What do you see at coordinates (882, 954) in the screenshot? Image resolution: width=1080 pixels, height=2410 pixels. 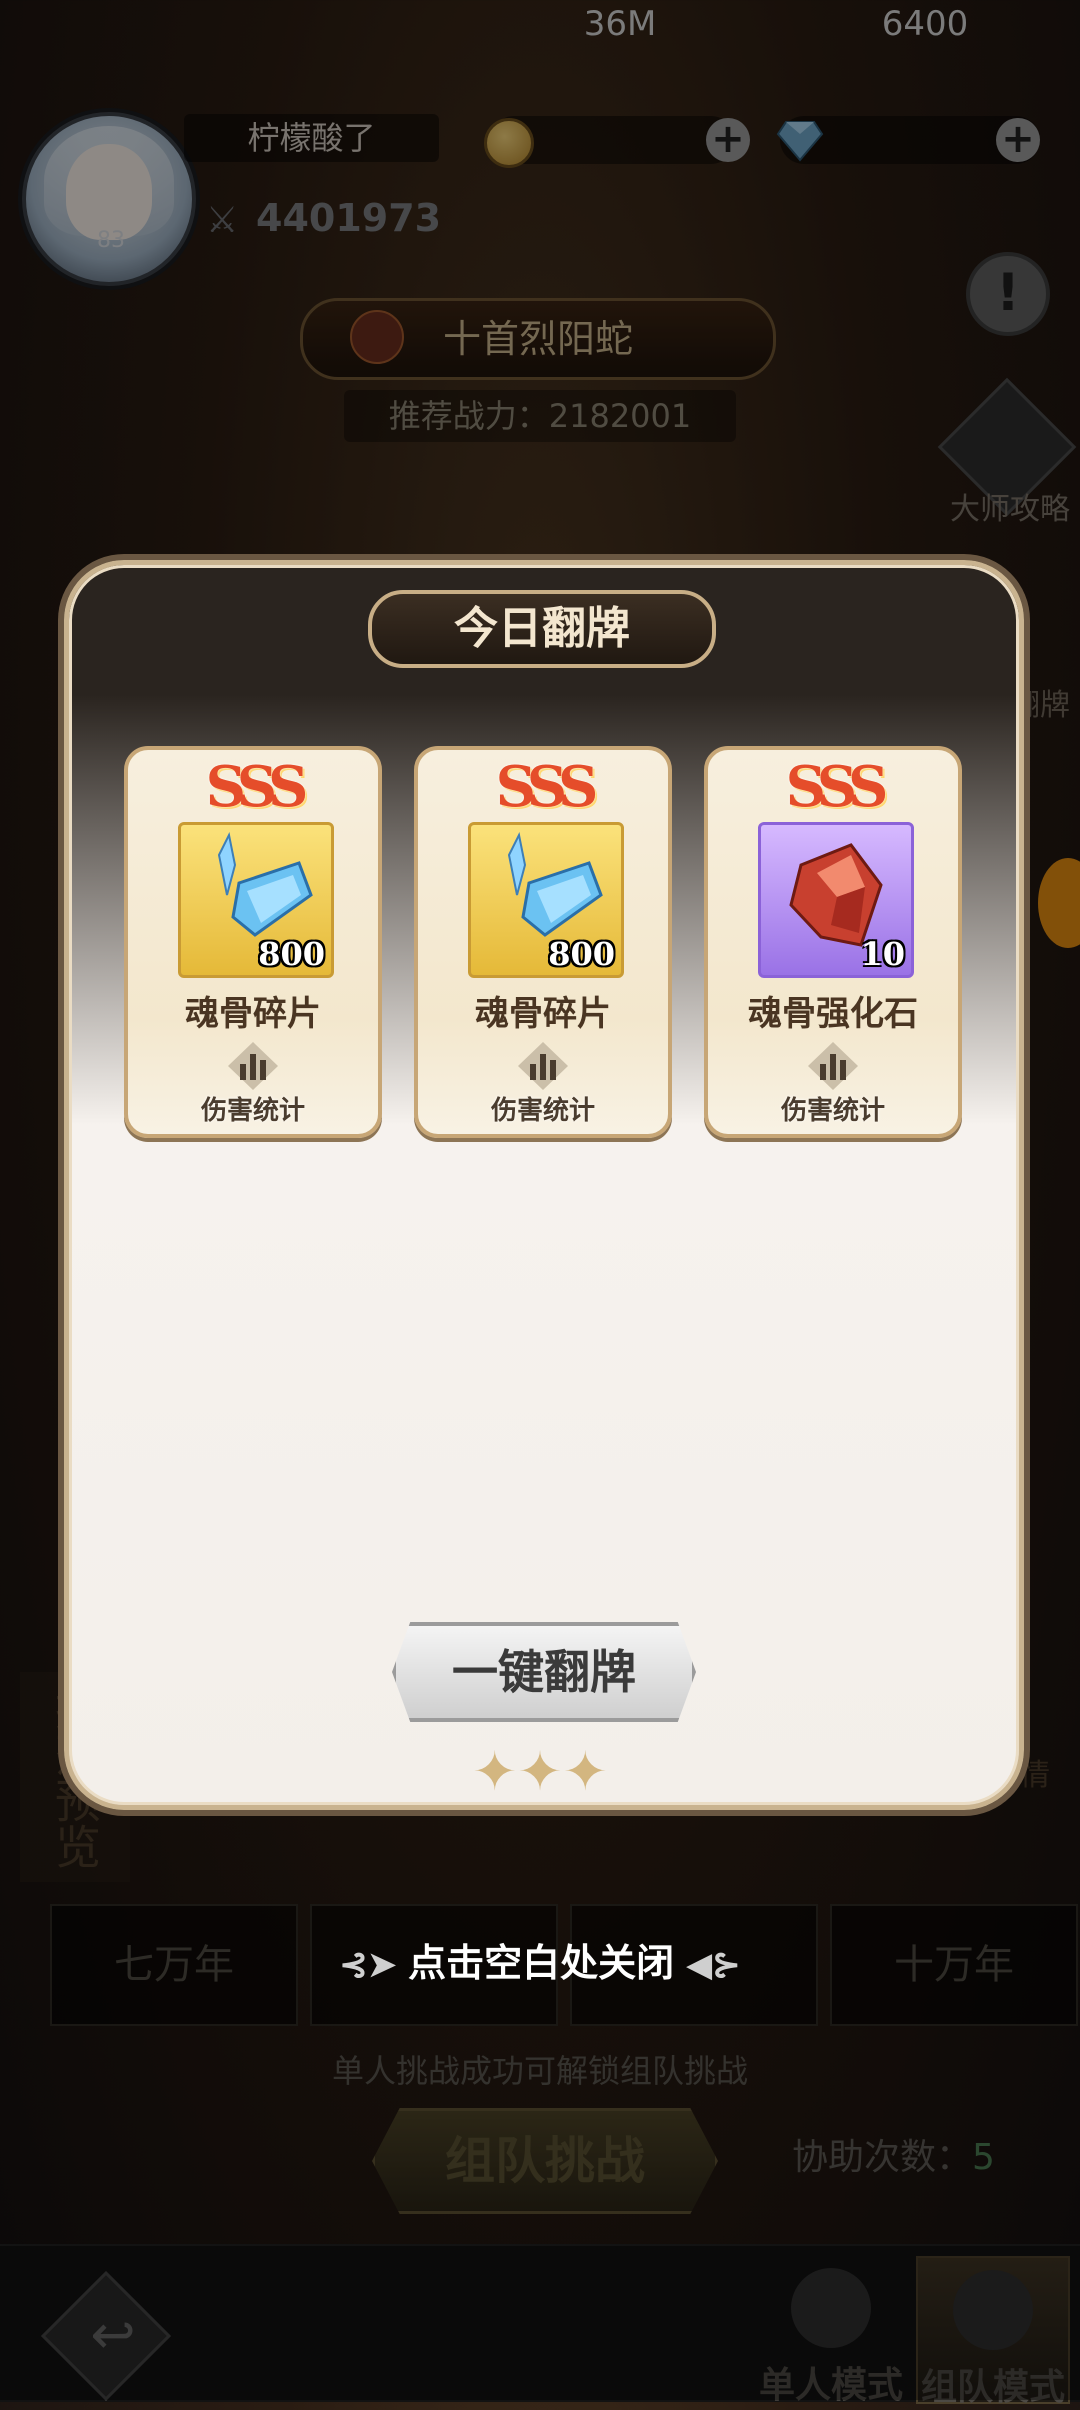 I see `item-count: 10` at bounding box center [882, 954].